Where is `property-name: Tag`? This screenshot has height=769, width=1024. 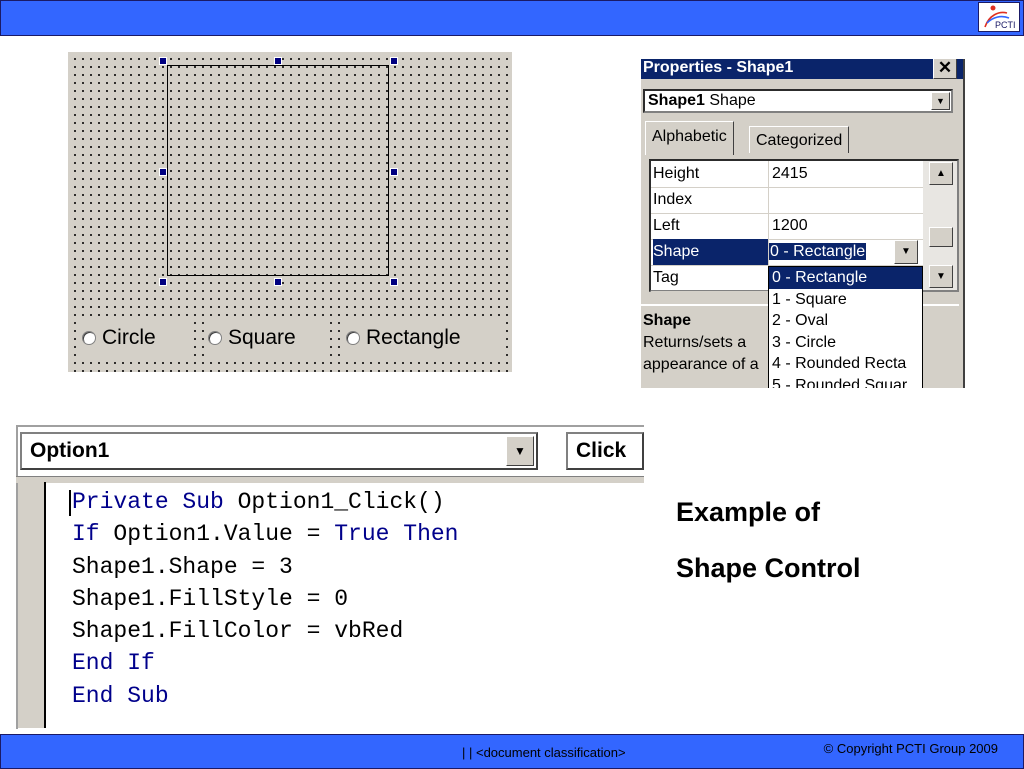
property-name: Tag is located at coordinates (711, 278).